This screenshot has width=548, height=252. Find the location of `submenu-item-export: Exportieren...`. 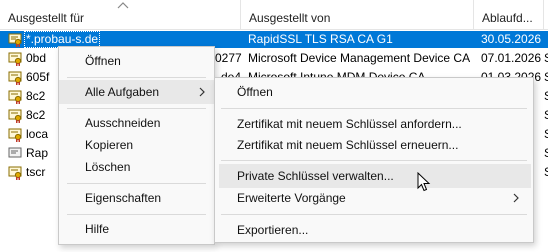

submenu-item-export: Exportieren... is located at coordinates (374, 230).